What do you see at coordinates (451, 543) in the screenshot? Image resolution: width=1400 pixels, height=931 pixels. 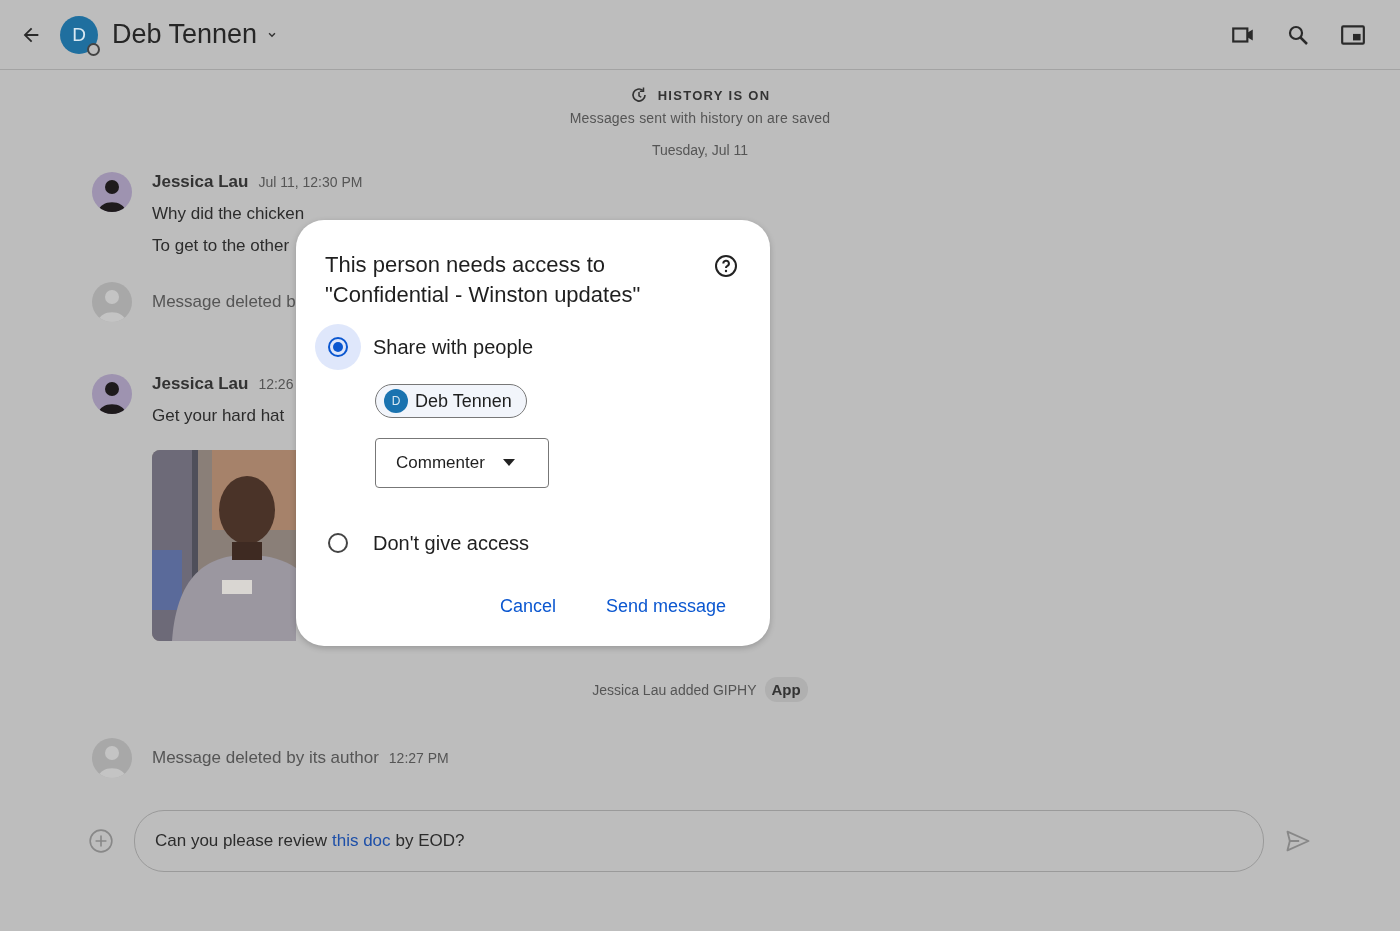 I see `option-label: Don't give access` at bounding box center [451, 543].